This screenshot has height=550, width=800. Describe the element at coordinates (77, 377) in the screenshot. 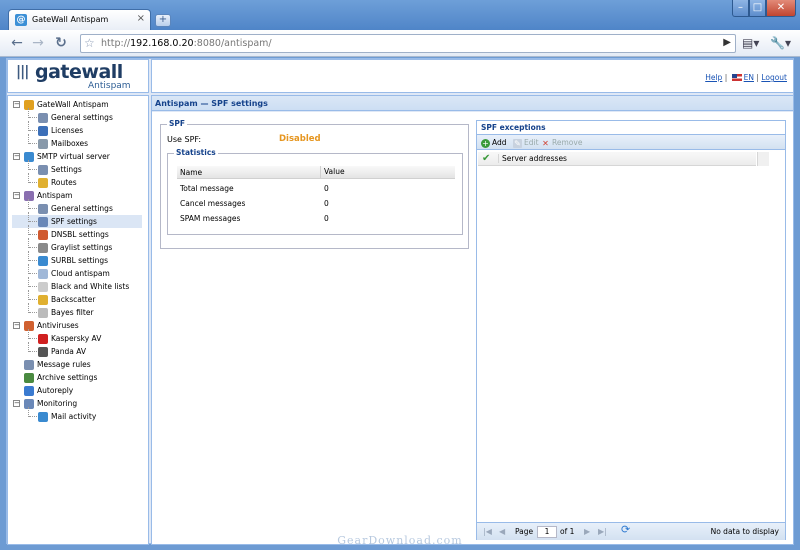

I see `tree-item-archive-settings: Archive settings` at that location.